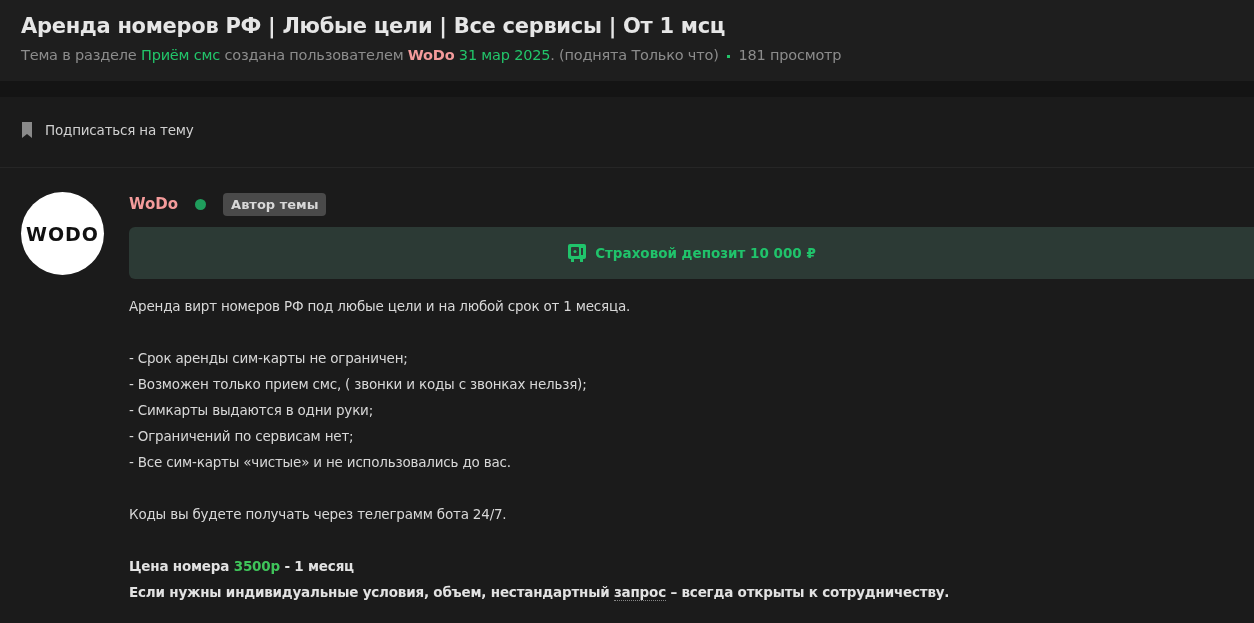 Image resolution: width=1254 pixels, height=623 pixels. What do you see at coordinates (577, 253) in the screenshot?
I see `safe-icon` at bounding box center [577, 253].